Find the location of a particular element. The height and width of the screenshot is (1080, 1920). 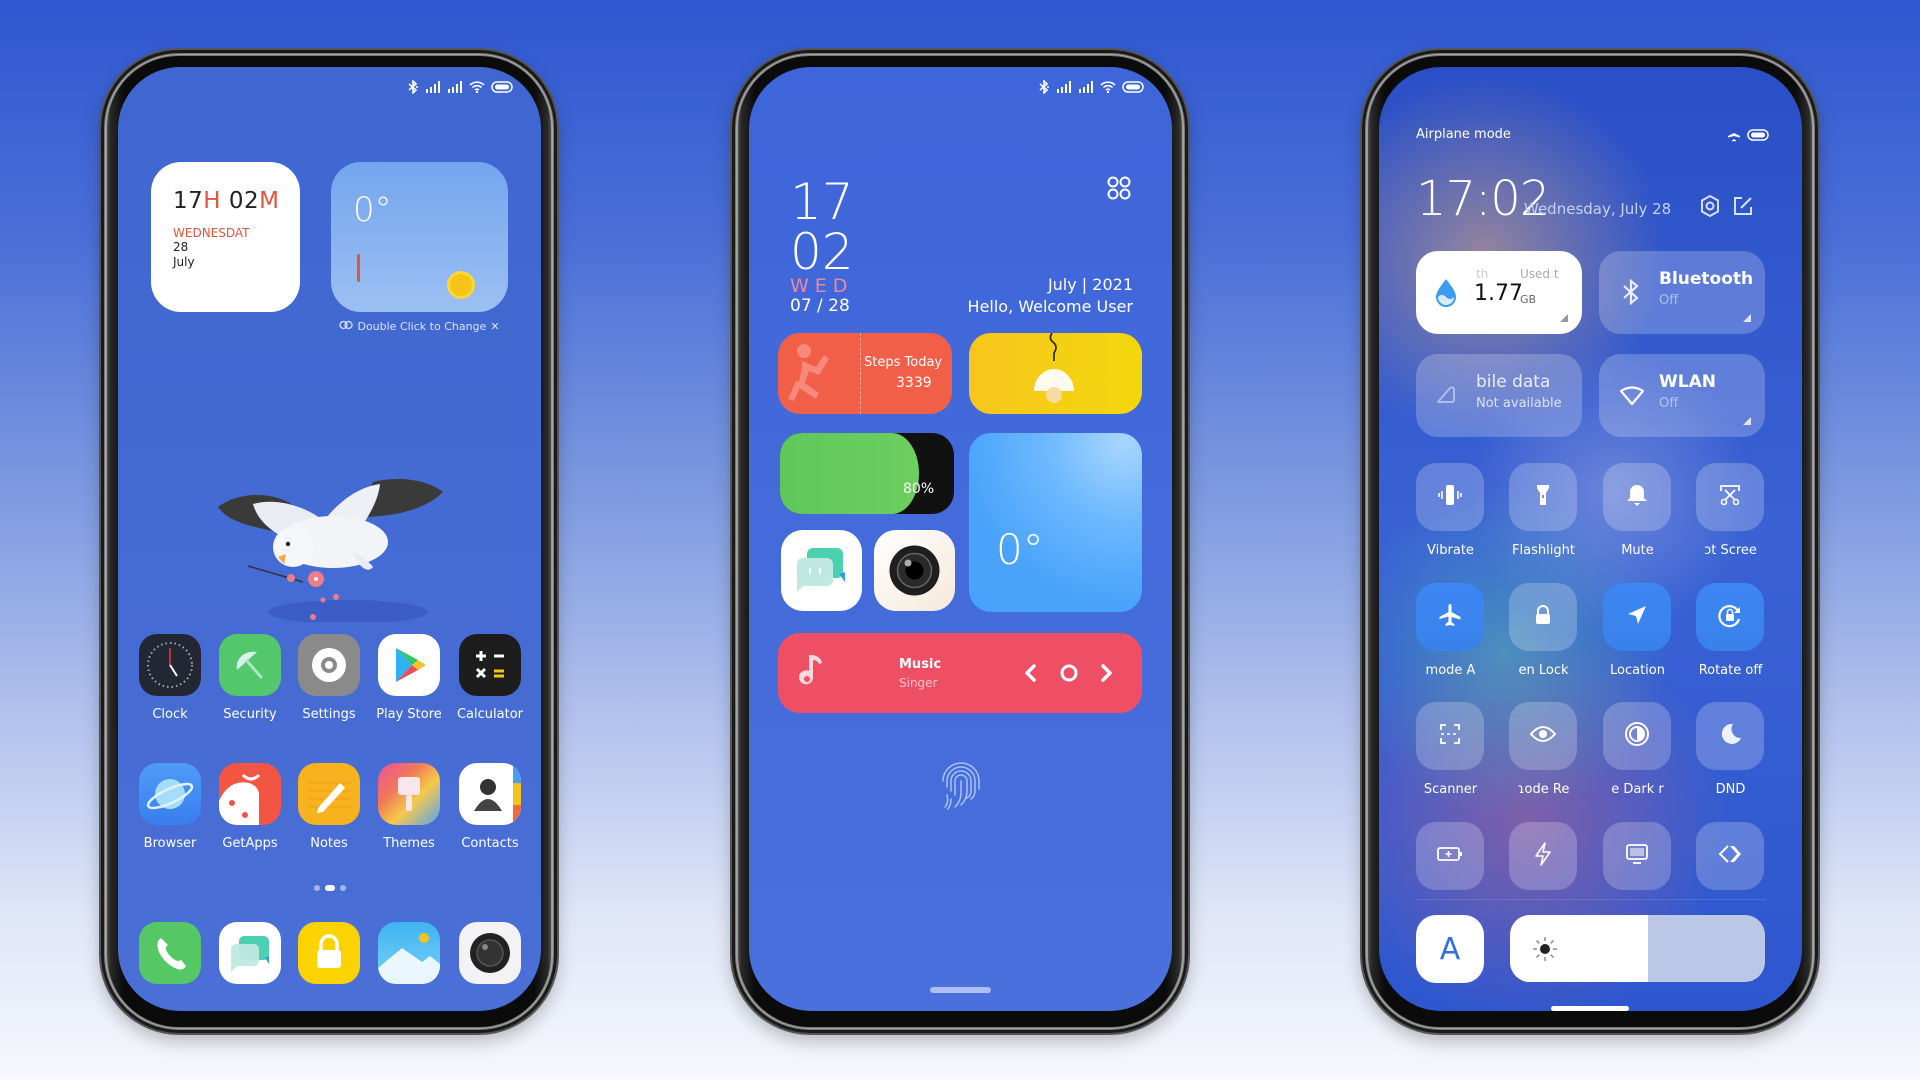

notes-icon is located at coordinates (329, 794).